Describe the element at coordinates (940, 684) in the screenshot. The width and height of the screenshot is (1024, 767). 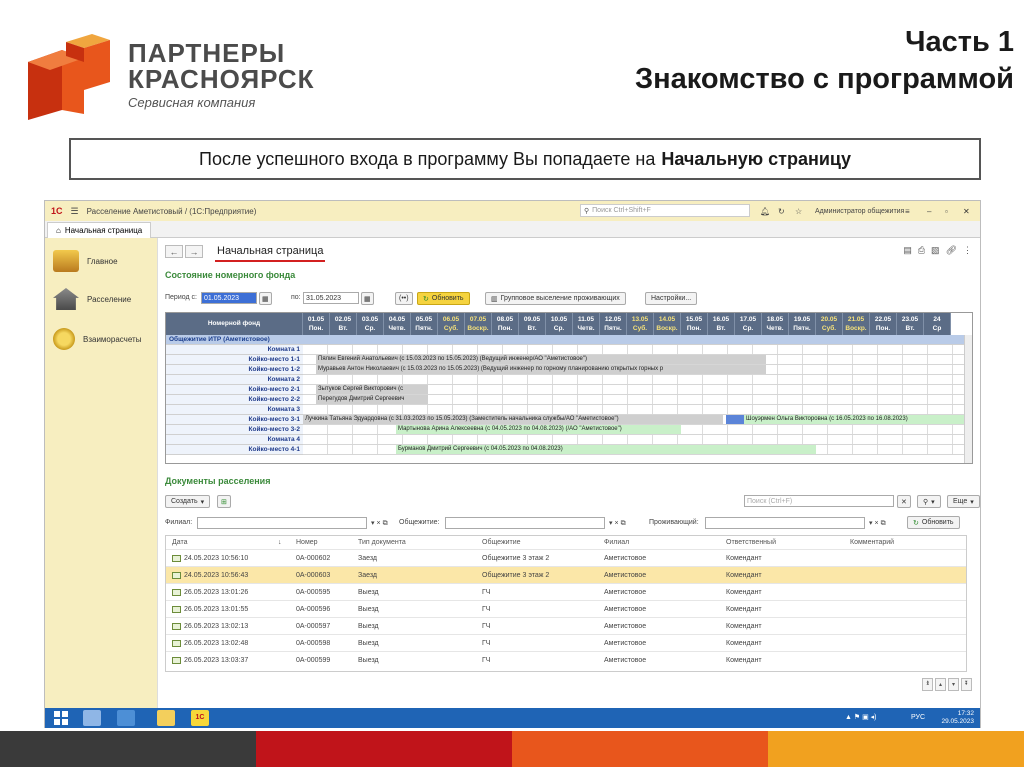
I see `up-icon: ▴` at that location.